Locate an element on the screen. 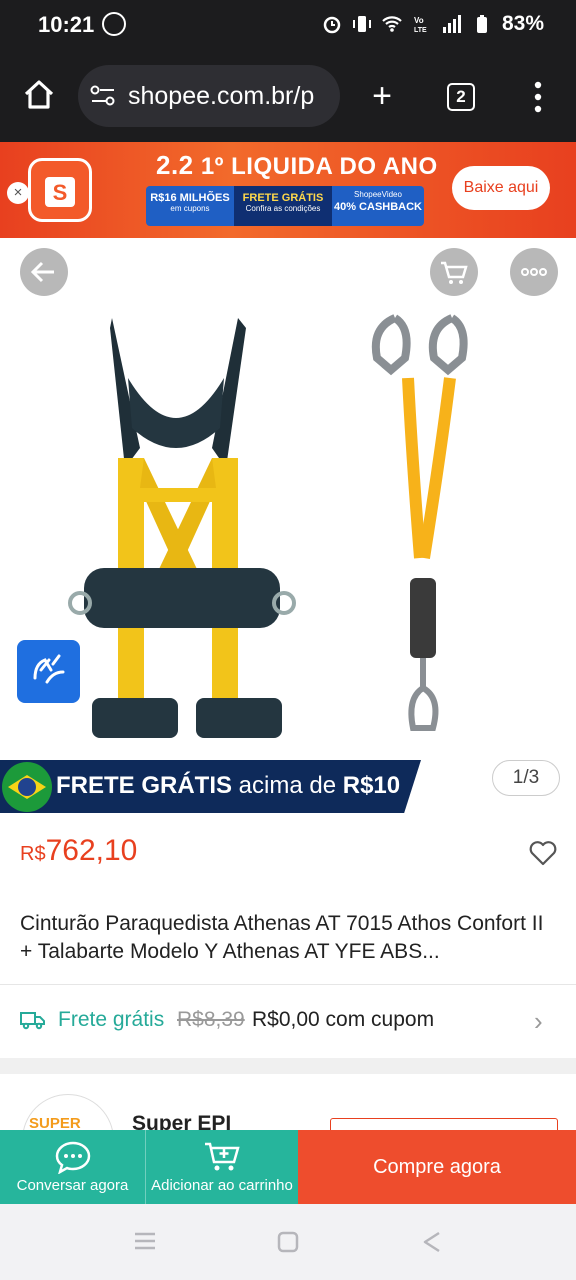 This screenshot has width=576, height=1280. buy-now-button: Compre agora is located at coordinates (437, 1167).